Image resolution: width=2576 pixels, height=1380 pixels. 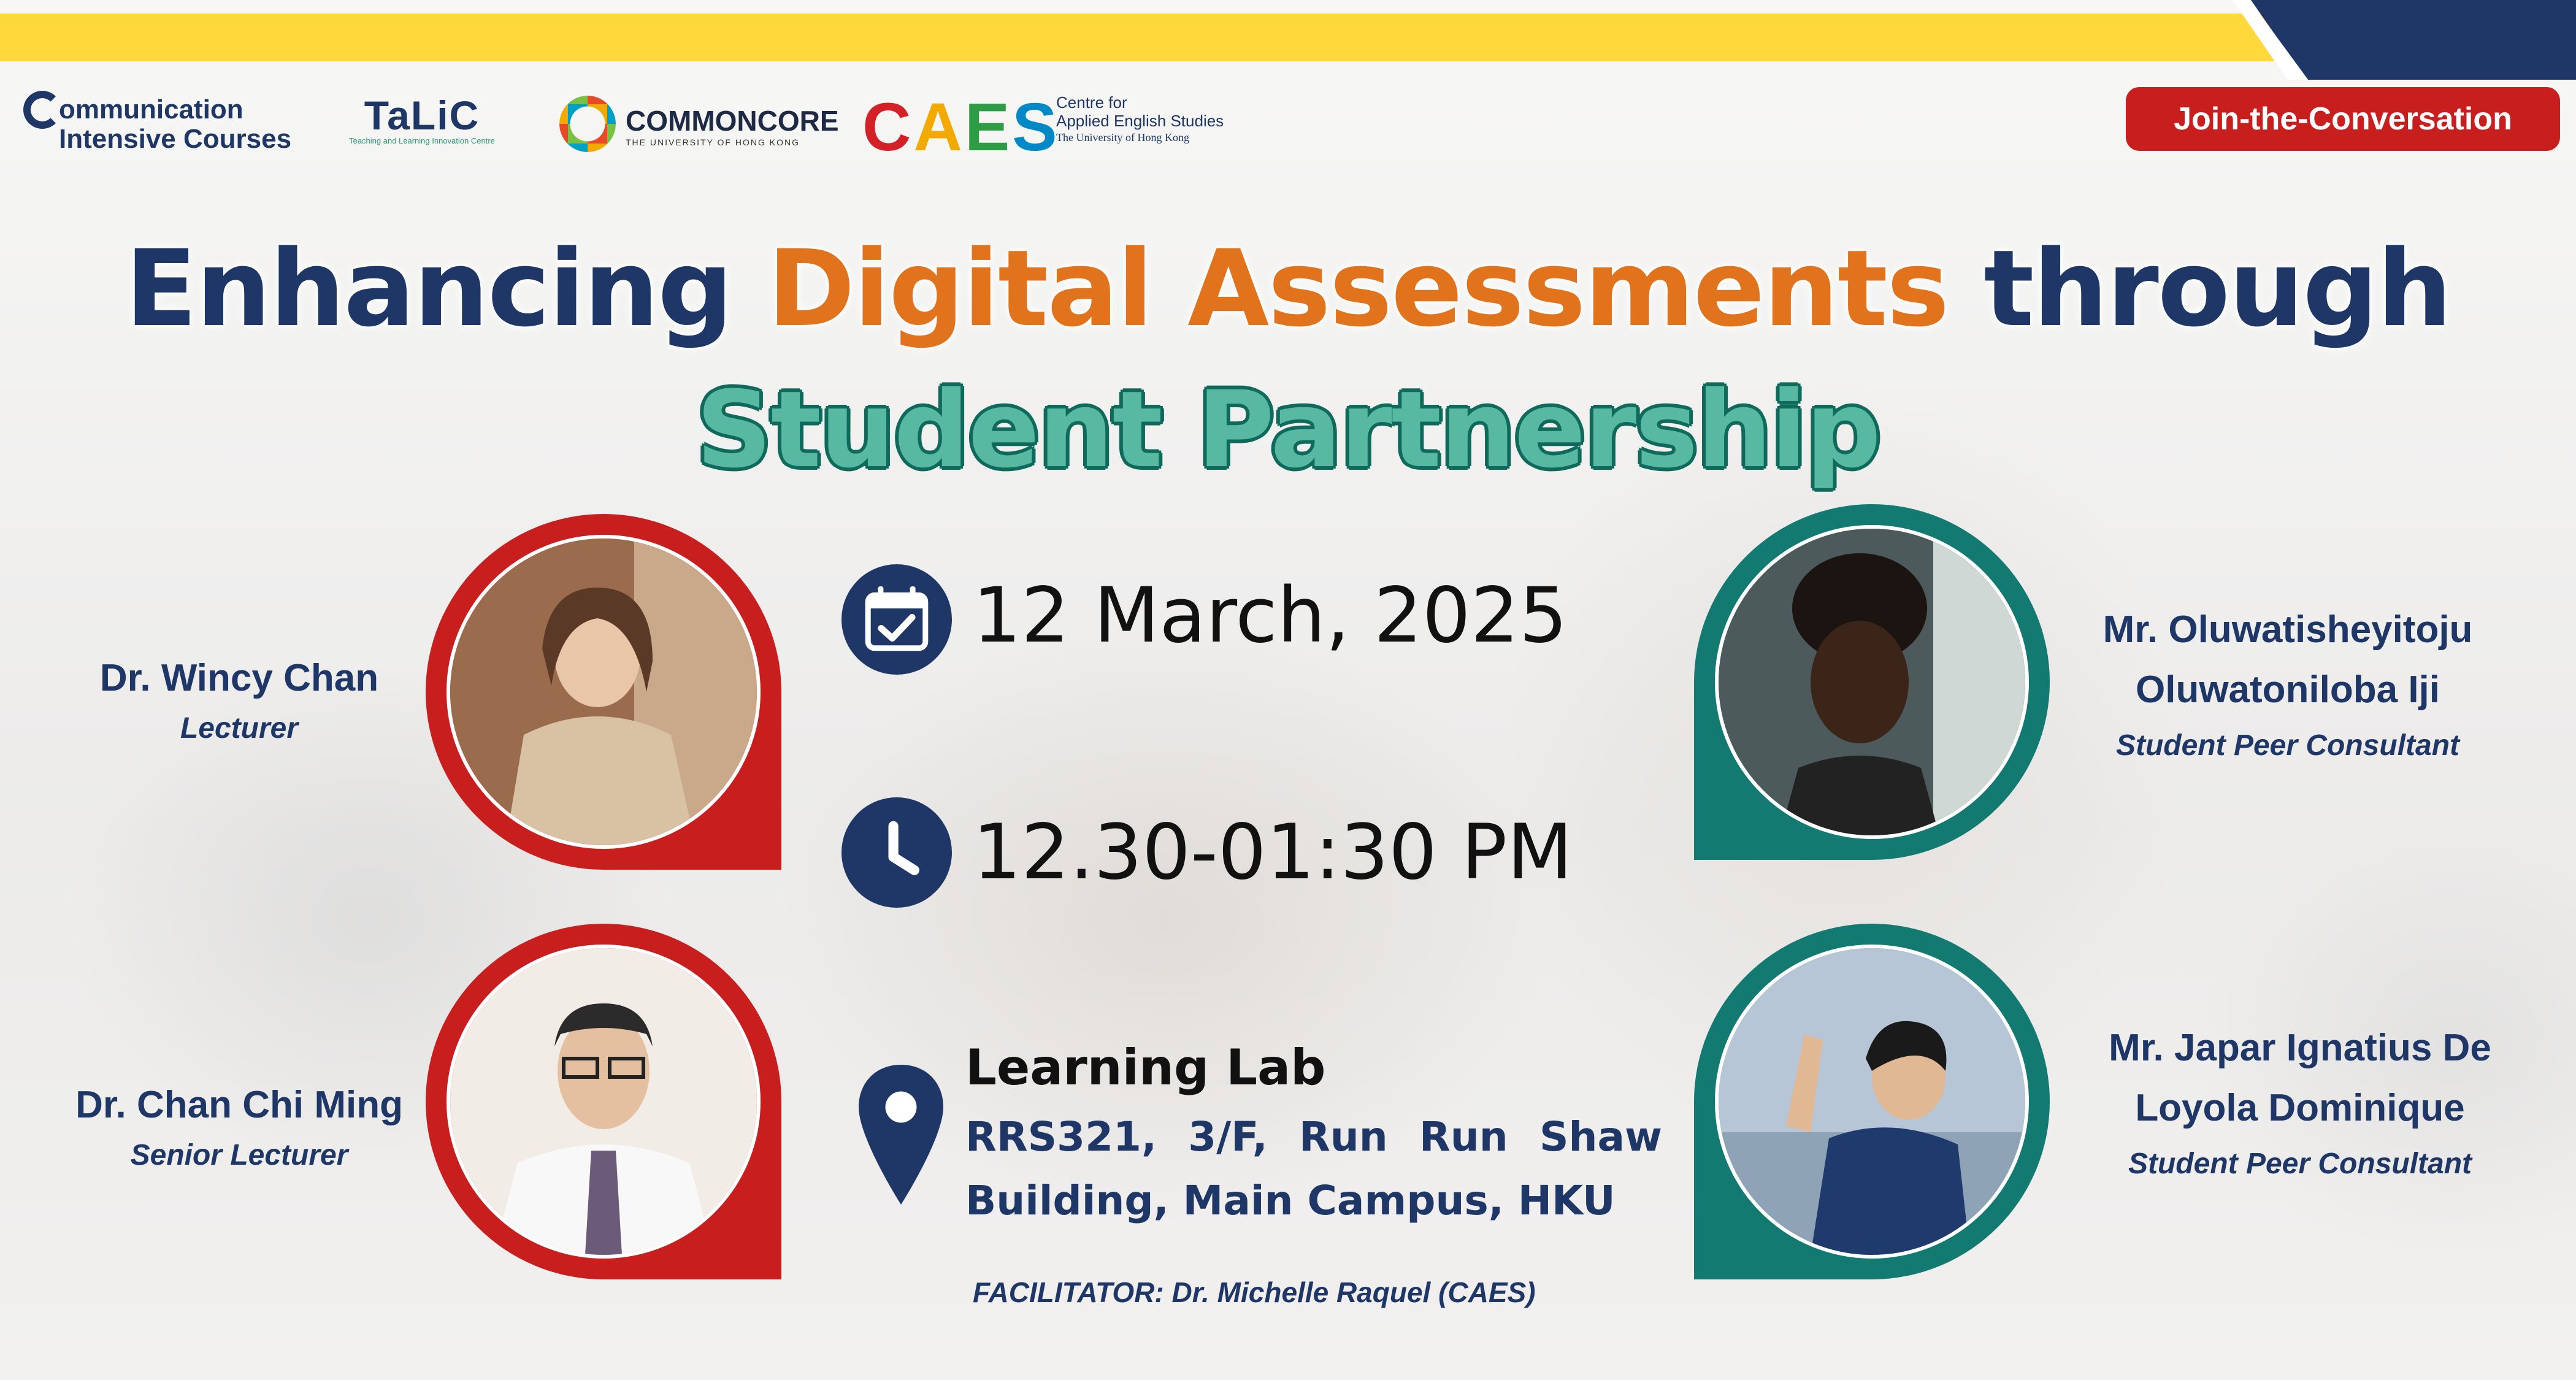 I want to click on speaker-role: Lecturer, so click(x=239, y=728).